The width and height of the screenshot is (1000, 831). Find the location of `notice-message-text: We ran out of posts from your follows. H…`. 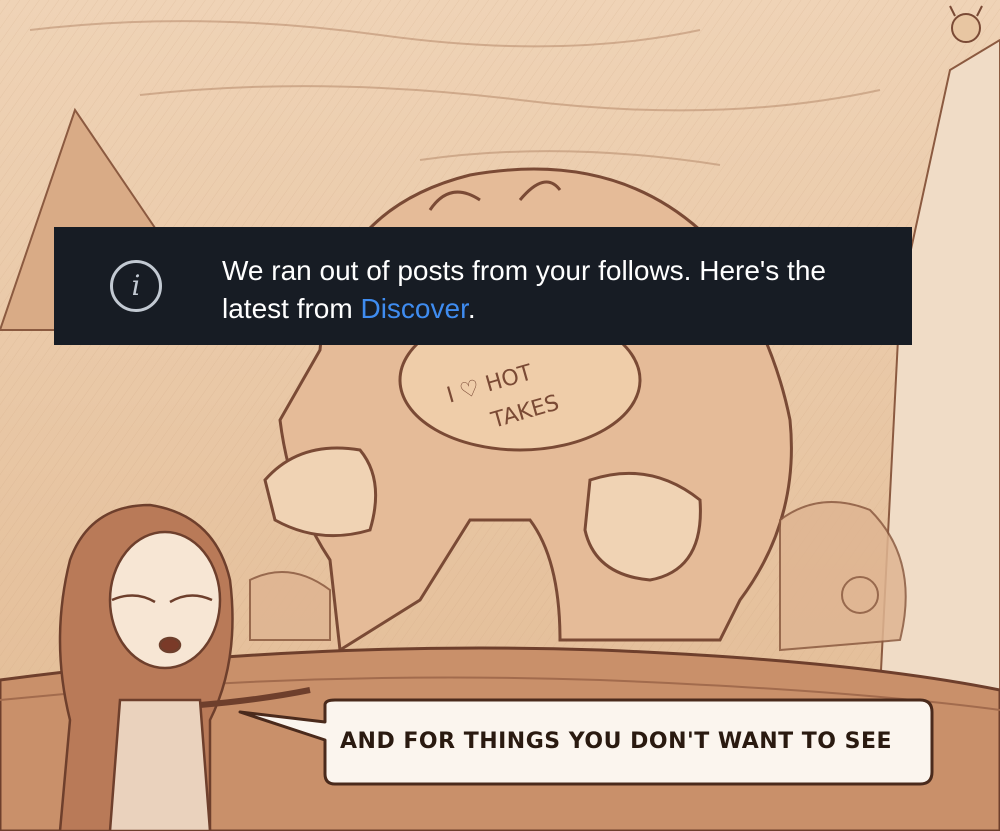

notice-message-text: We ran out of posts from your follows. H… is located at coordinates (524, 289).